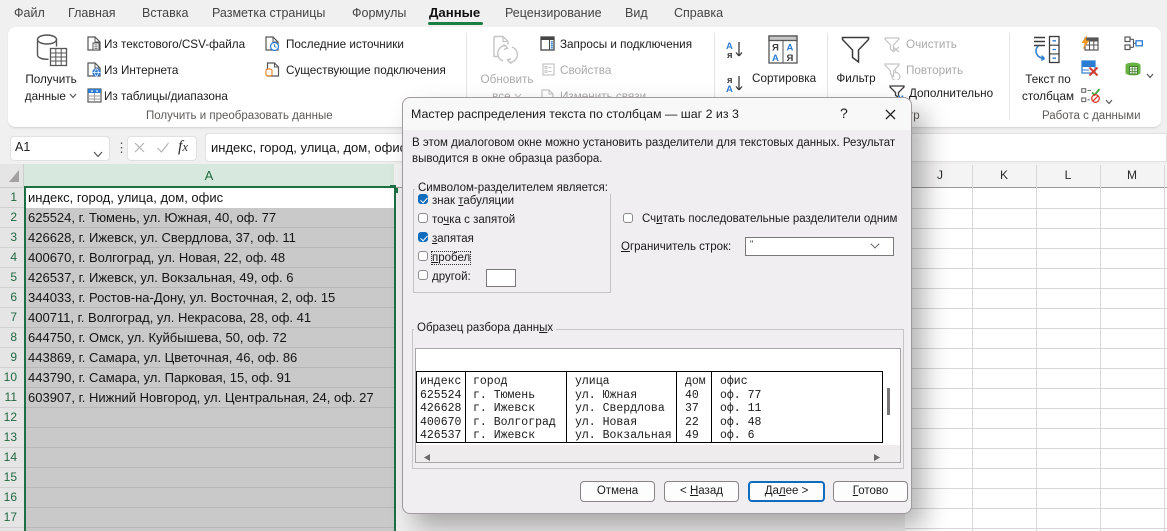 Image resolution: width=1167 pixels, height=531 pixels. What do you see at coordinates (730, 55) in the screenshot?
I see `svg-text: я` at bounding box center [730, 55].